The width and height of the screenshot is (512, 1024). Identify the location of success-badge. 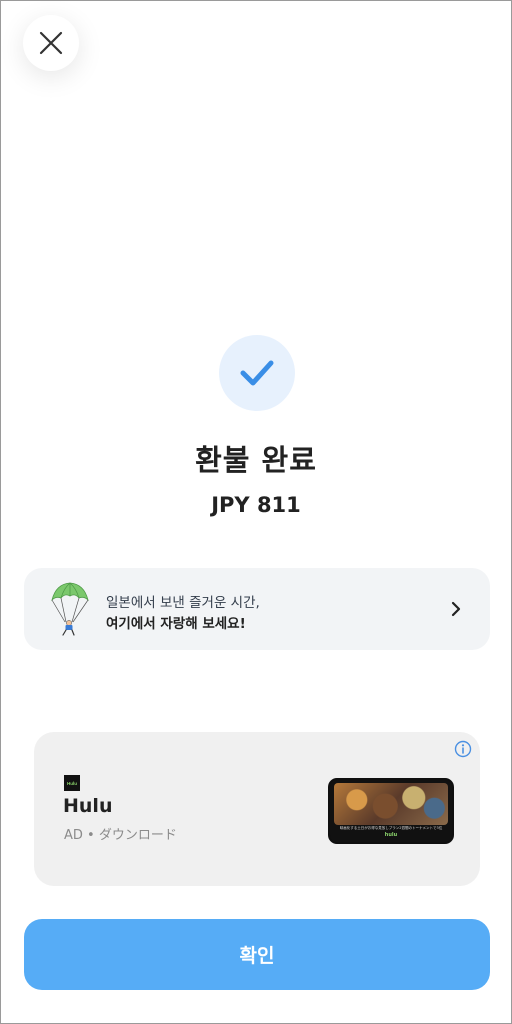
(257, 373).